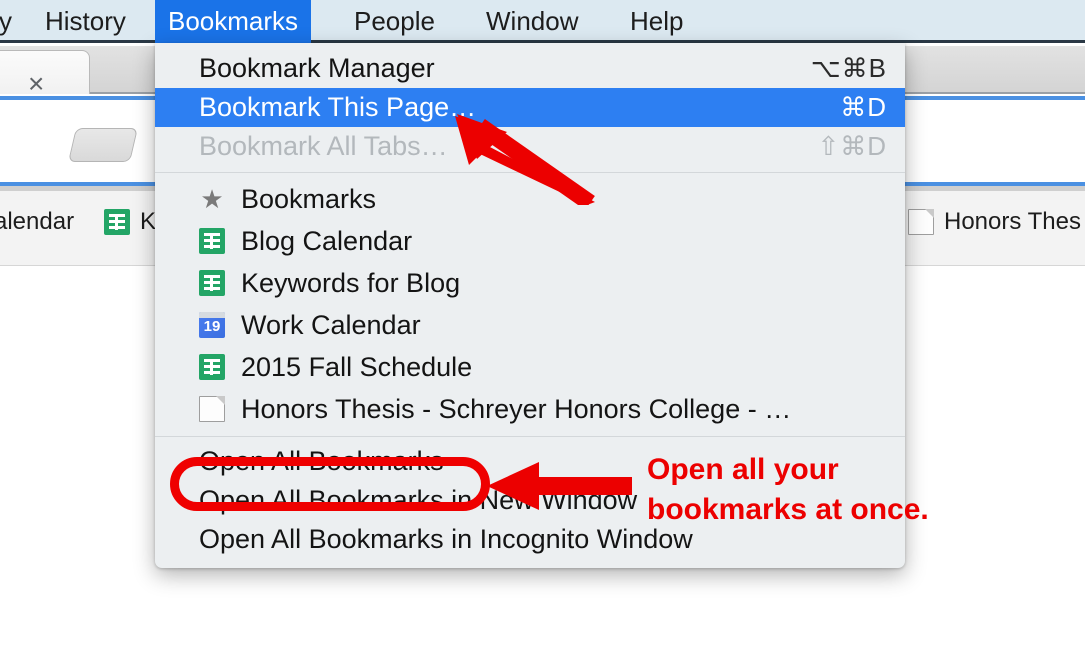 This screenshot has width=1085, height=670. What do you see at coordinates (863, 107) in the screenshot?
I see `menu-item-shortcut: ⌘D` at bounding box center [863, 107].